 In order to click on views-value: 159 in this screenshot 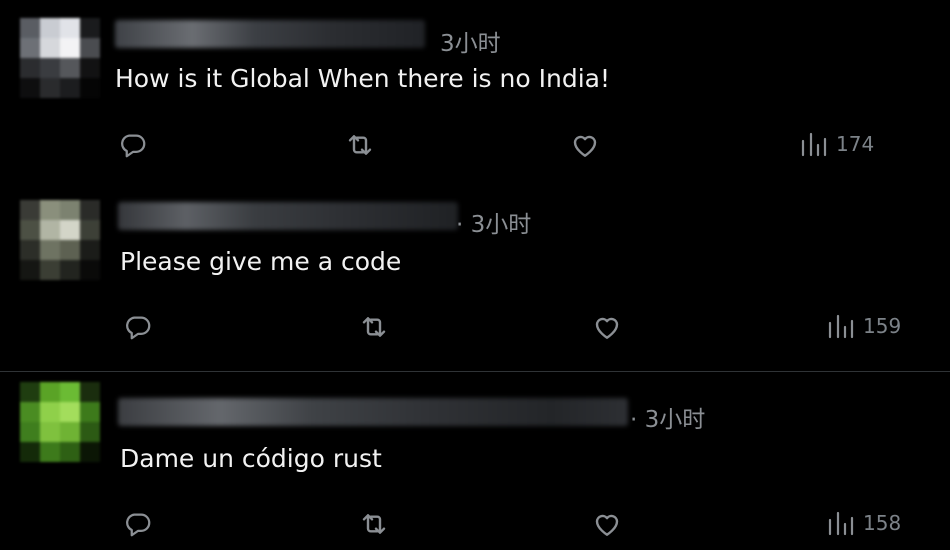, I will do `click(882, 326)`.